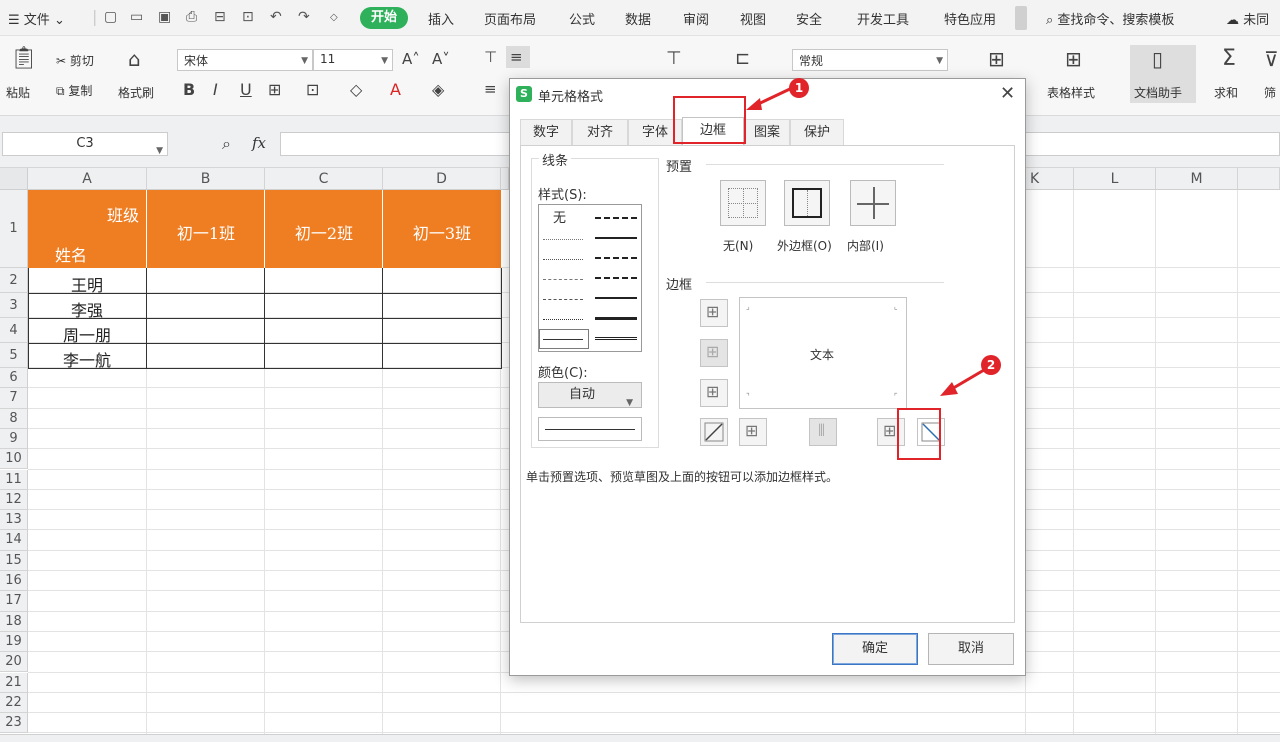 The width and height of the screenshot is (1280, 742). What do you see at coordinates (384, 18) in the screenshot?
I see `tab-start: 开始` at bounding box center [384, 18].